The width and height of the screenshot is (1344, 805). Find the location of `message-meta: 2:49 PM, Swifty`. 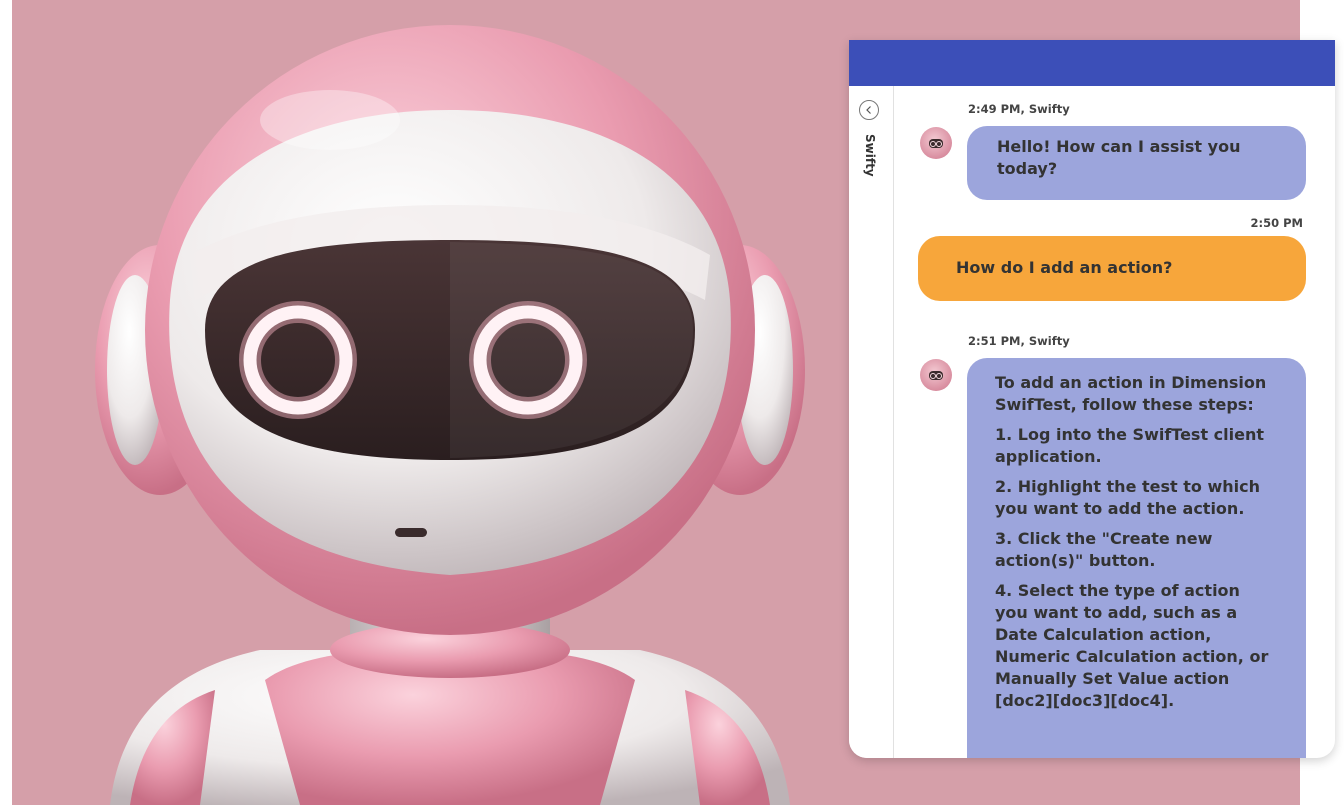

message-meta: 2:49 PM, Swifty is located at coordinates (1019, 109).